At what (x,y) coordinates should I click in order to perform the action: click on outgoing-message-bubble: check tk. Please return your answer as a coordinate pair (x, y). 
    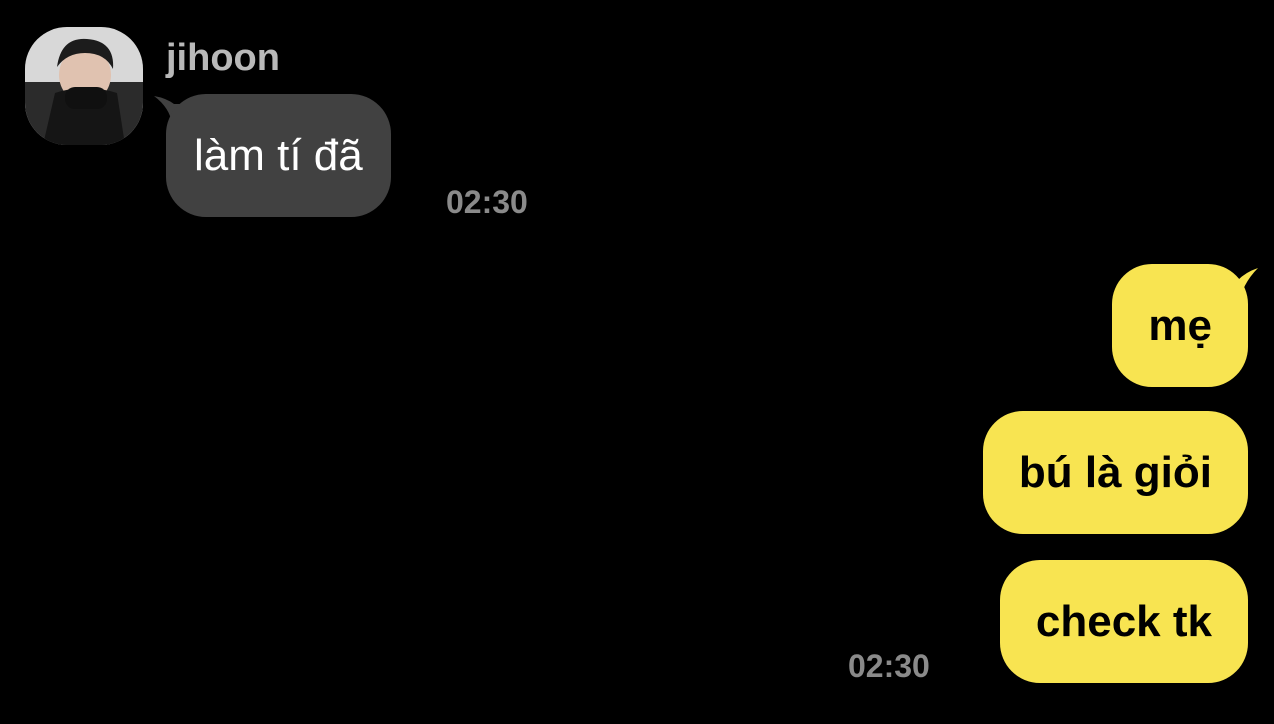
    Looking at the image, I should click on (1123, 621).